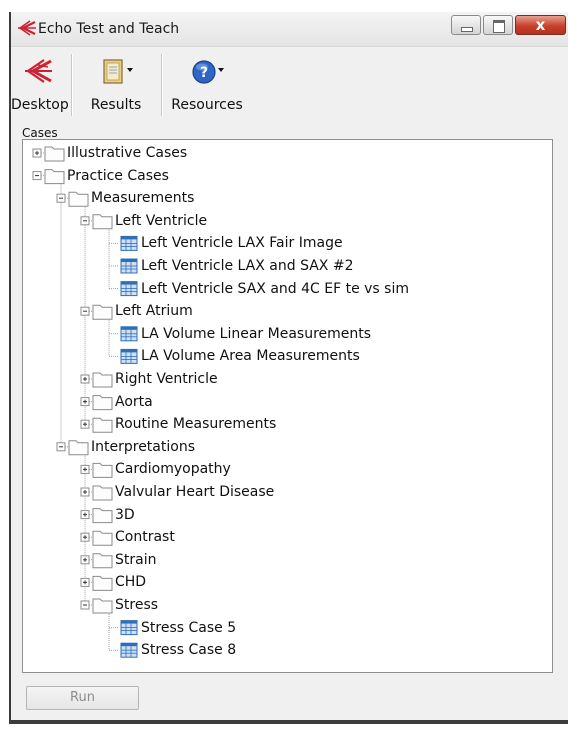  I want to click on tree-case-item: Left Ventricle LAX and SAX #2, so click(247, 266).